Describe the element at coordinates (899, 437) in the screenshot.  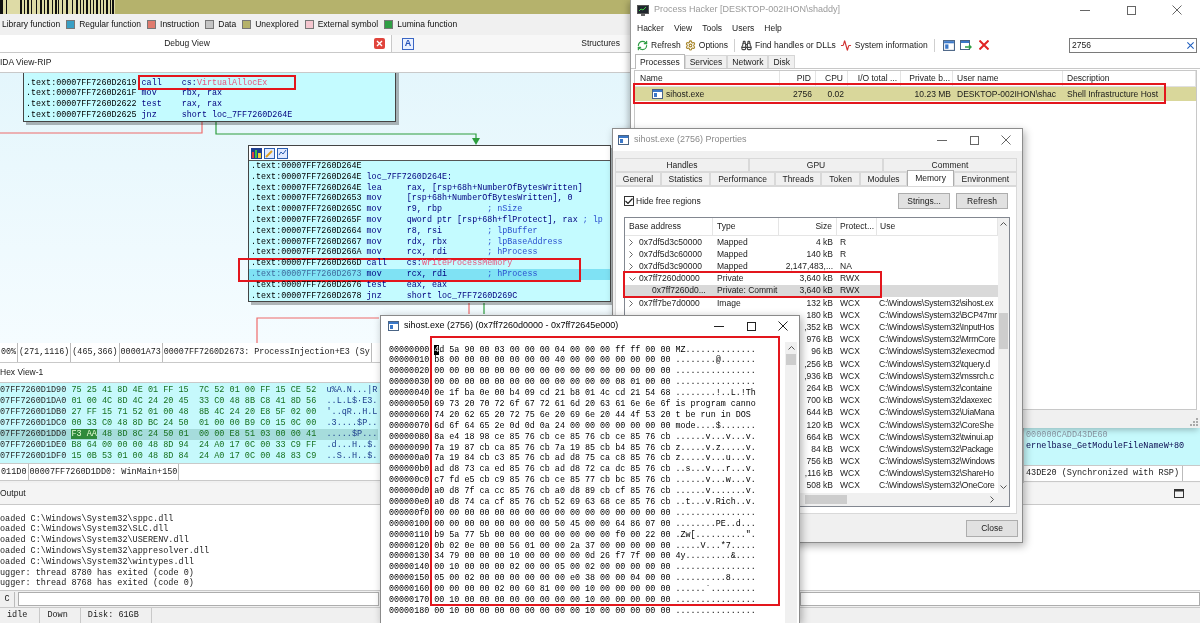
I see `tree-row: 664 kB WCX C:\Windows\System32\twinui.ap` at that location.